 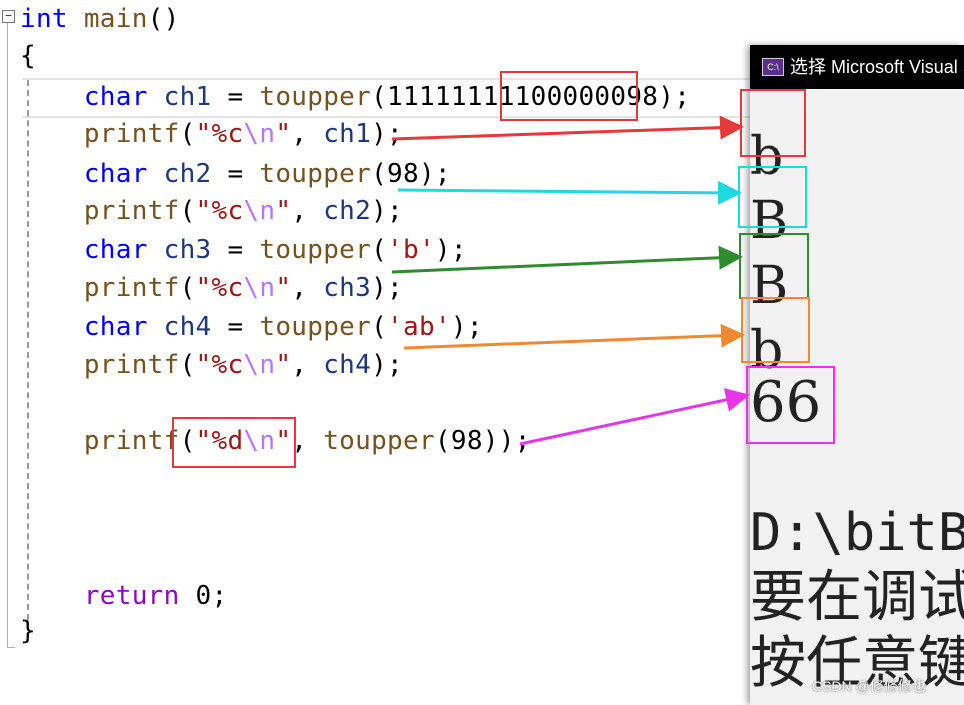 What do you see at coordinates (567, 259) in the screenshot?
I see `arrow-green` at bounding box center [567, 259].